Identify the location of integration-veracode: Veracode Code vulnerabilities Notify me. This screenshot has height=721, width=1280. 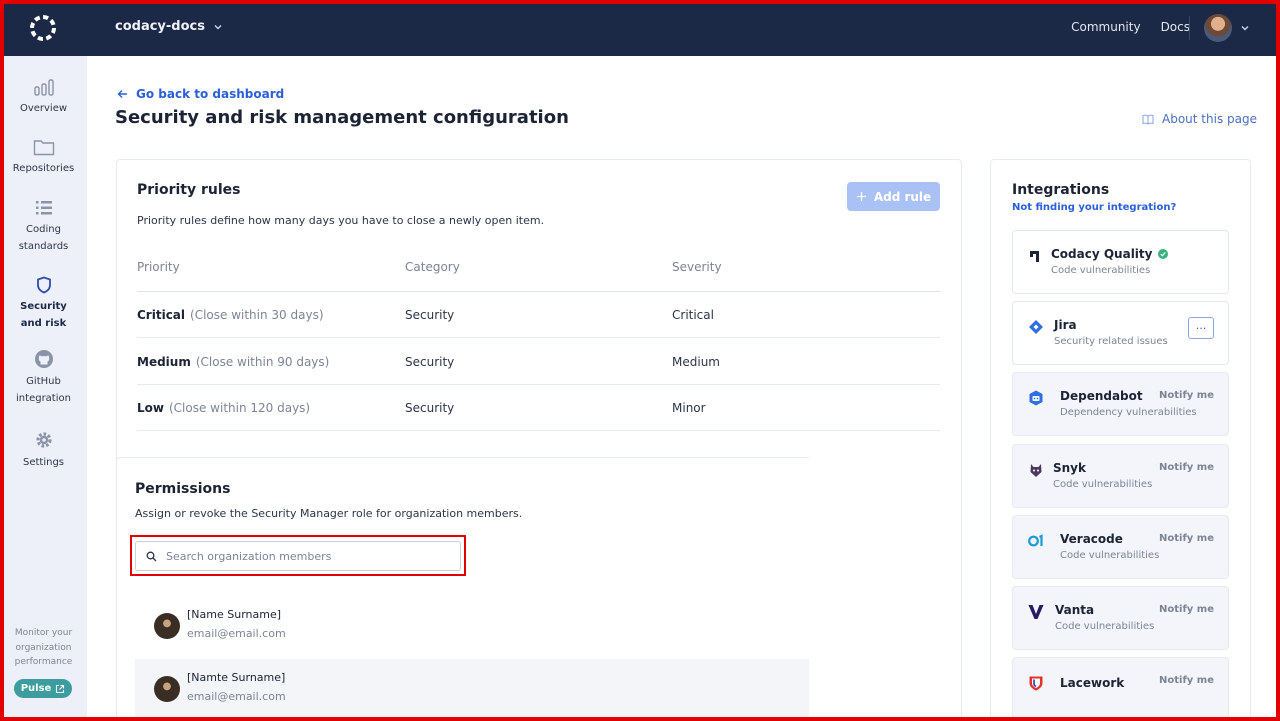
(1120, 547).